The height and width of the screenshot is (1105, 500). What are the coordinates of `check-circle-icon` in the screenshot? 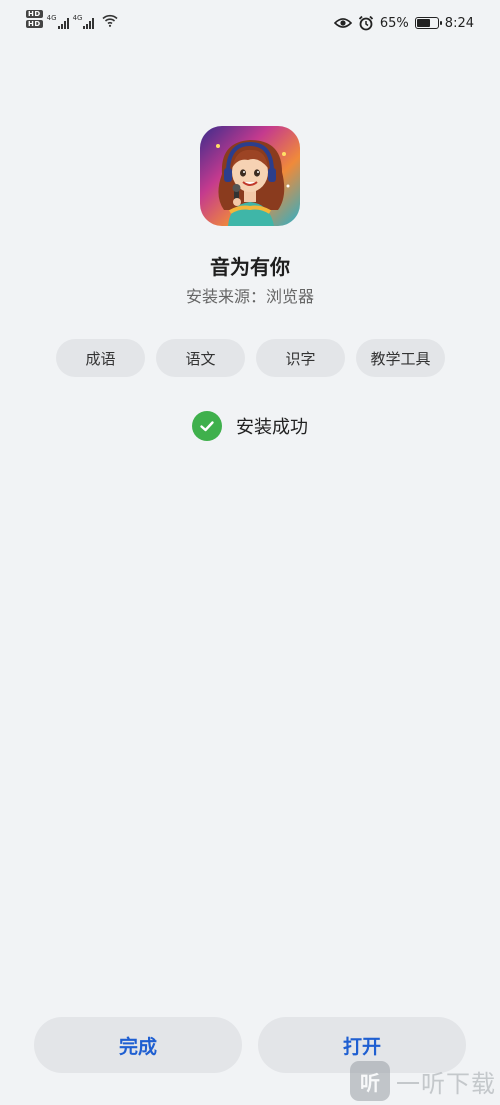 It's located at (207, 426).